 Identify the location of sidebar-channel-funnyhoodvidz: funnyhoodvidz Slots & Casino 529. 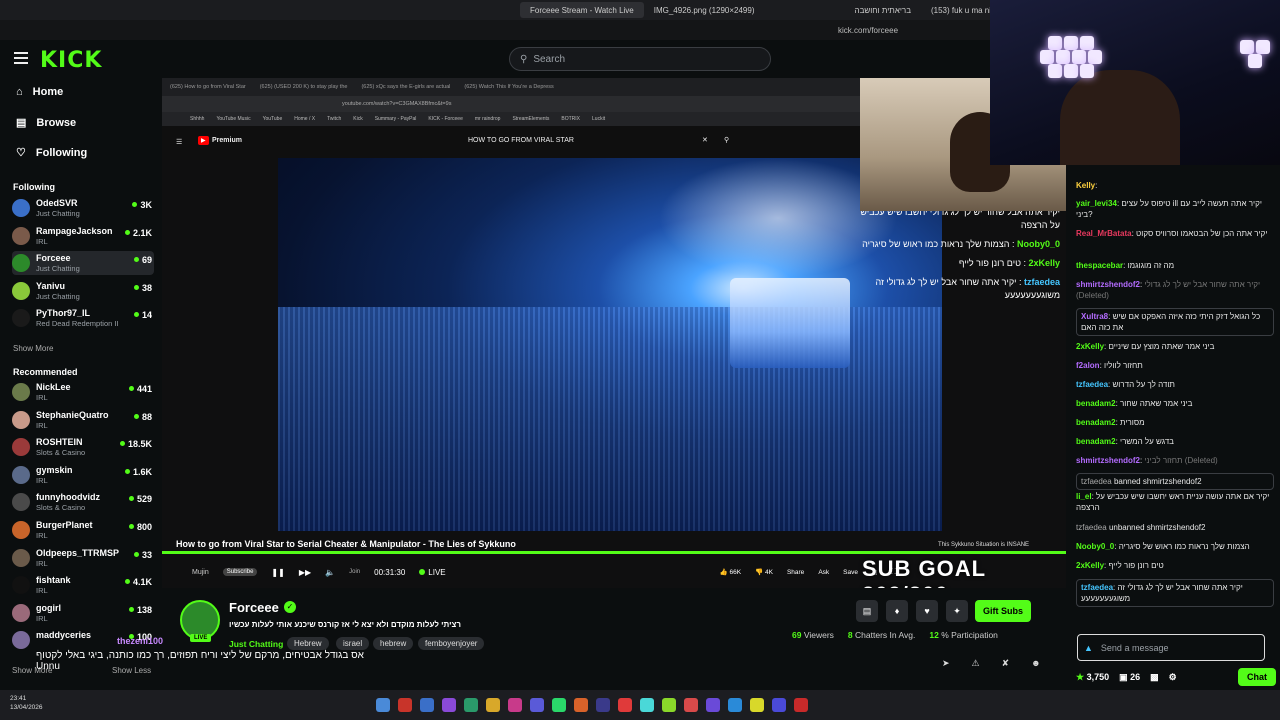
(83, 502).